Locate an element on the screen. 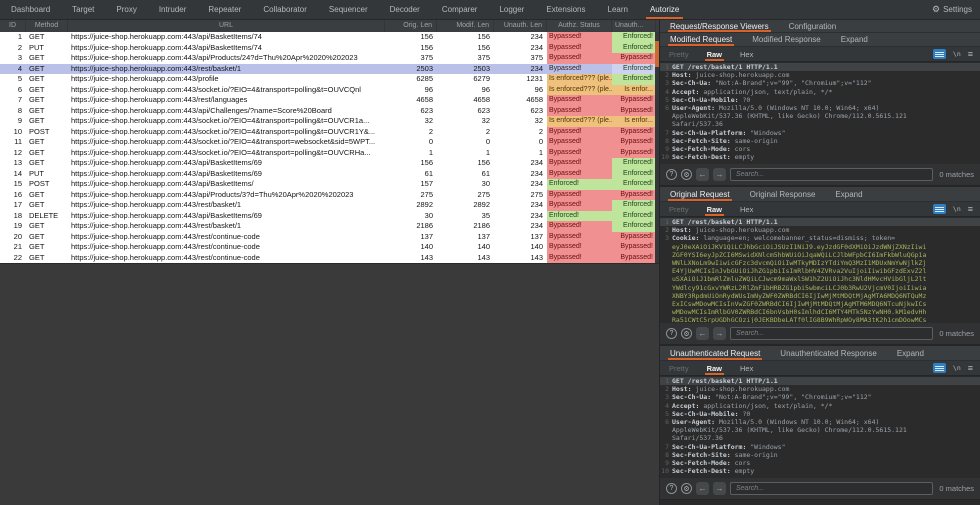 This screenshot has width=980, height=505. tab-original-request: Original Request is located at coordinates (700, 194).